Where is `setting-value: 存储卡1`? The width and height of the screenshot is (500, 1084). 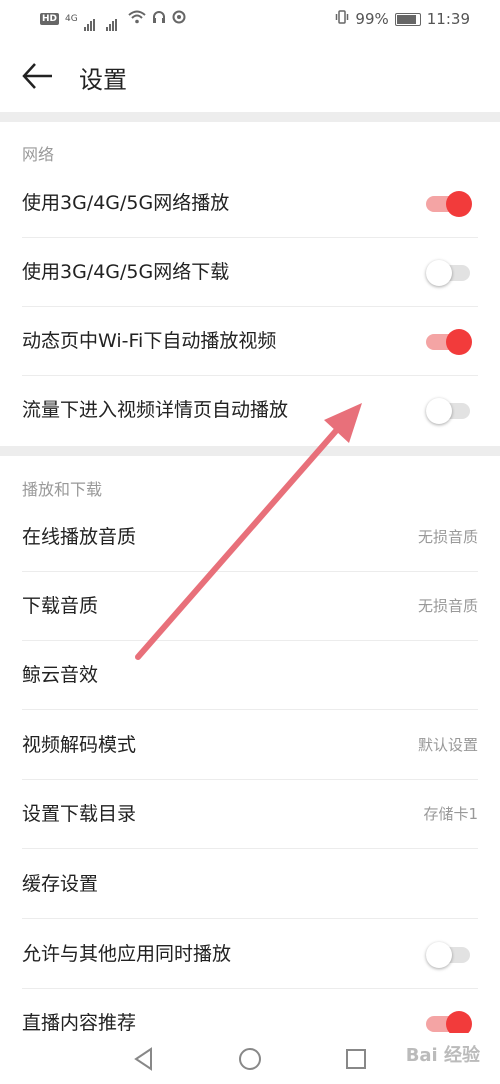 setting-value: 存储卡1 is located at coordinates (450, 814).